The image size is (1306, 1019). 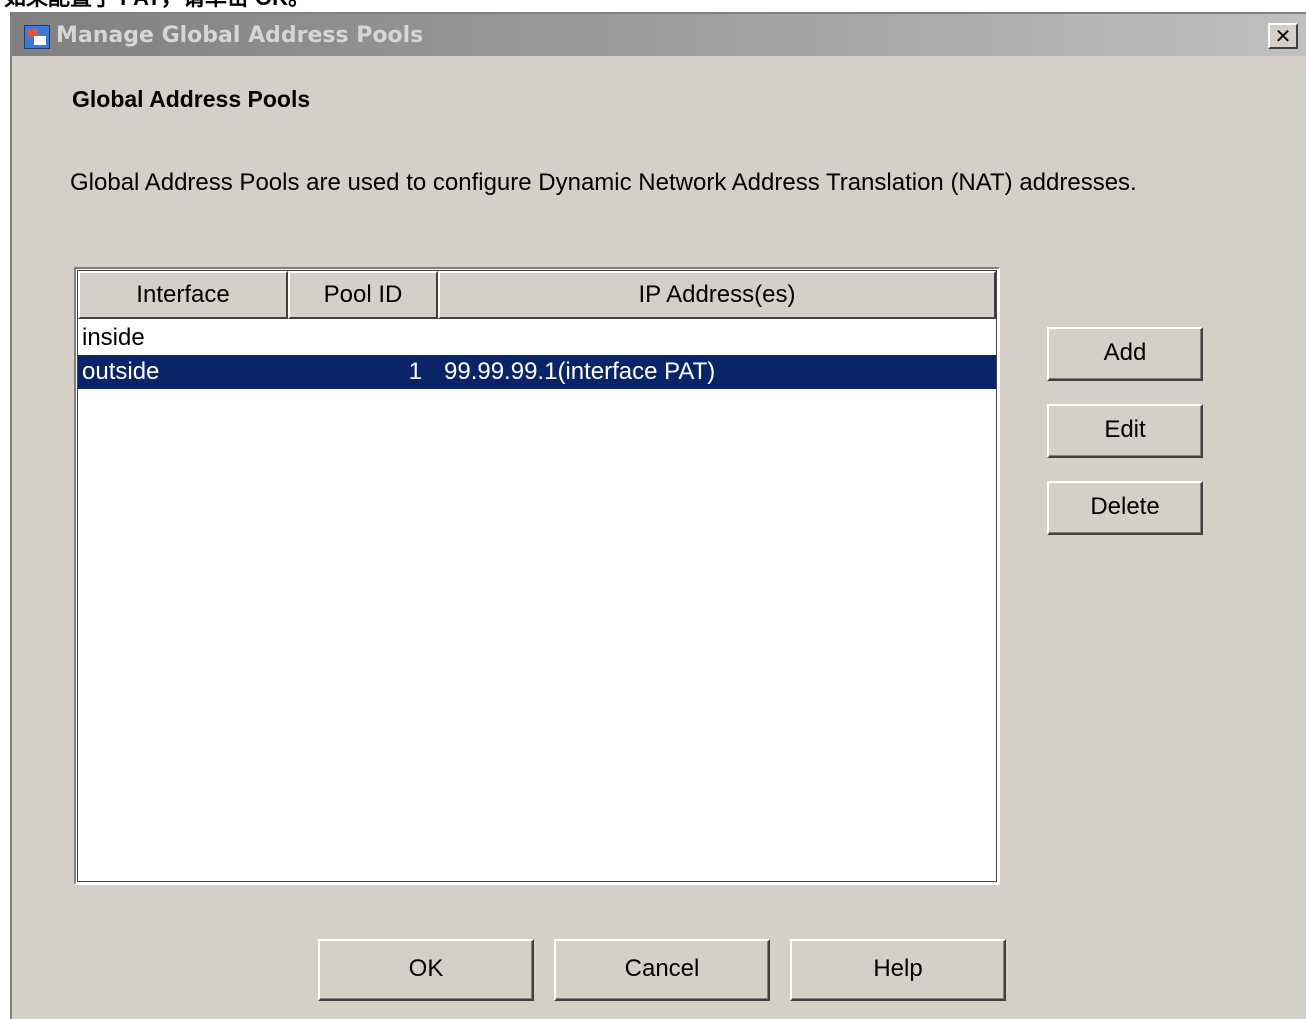 I want to click on page-caption: 如果配置了 PAT，请单击 OK。, so click(x=157, y=5).